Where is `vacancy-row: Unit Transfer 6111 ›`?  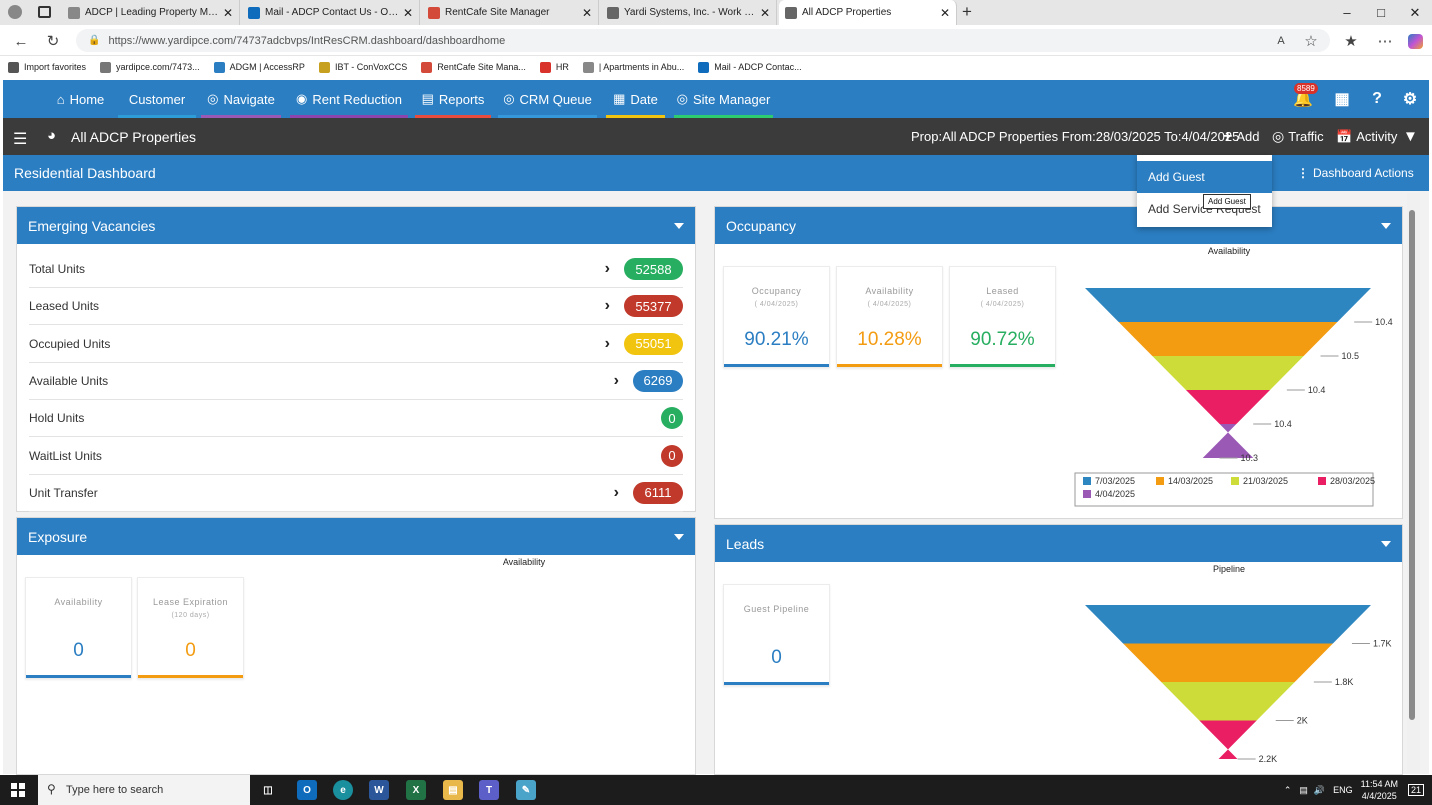 vacancy-row: Unit Transfer 6111 › is located at coordinates (356, 493).